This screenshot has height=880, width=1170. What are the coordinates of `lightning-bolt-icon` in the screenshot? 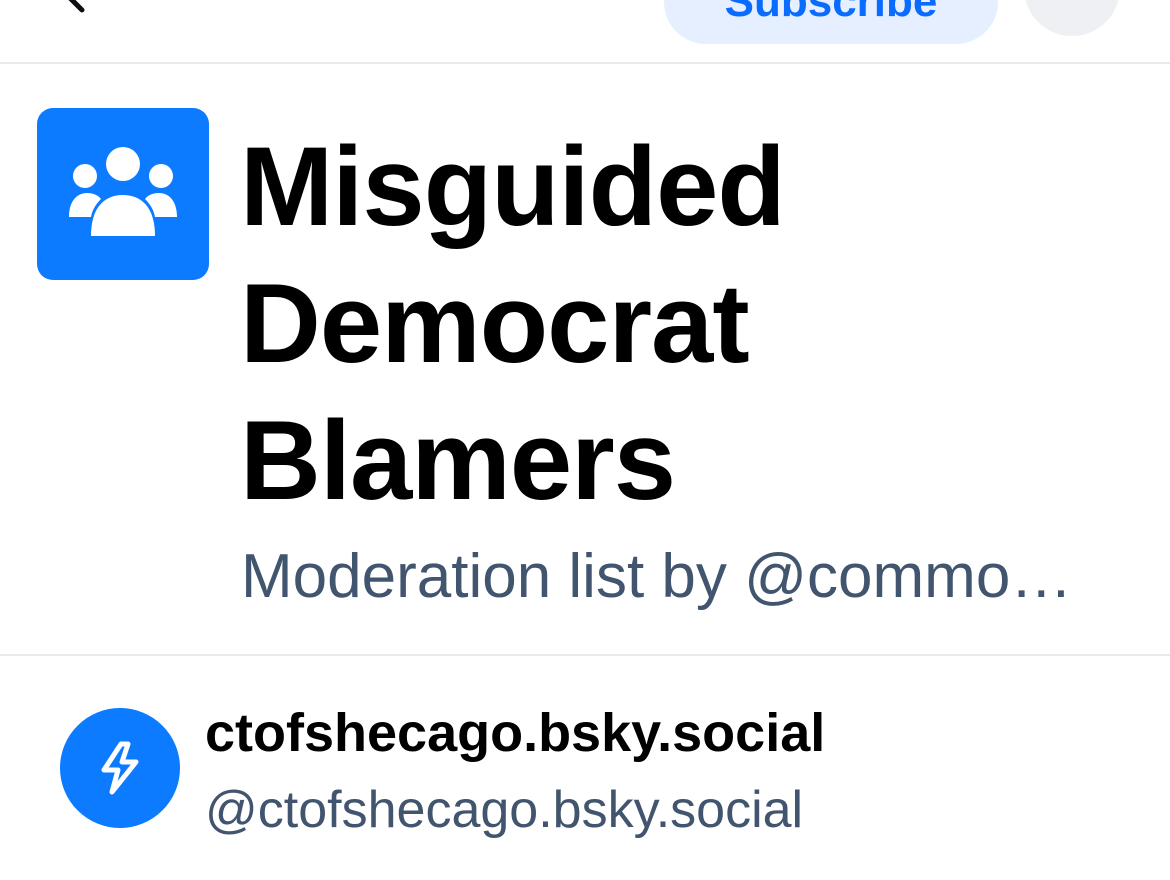 It's located at (120, 768).